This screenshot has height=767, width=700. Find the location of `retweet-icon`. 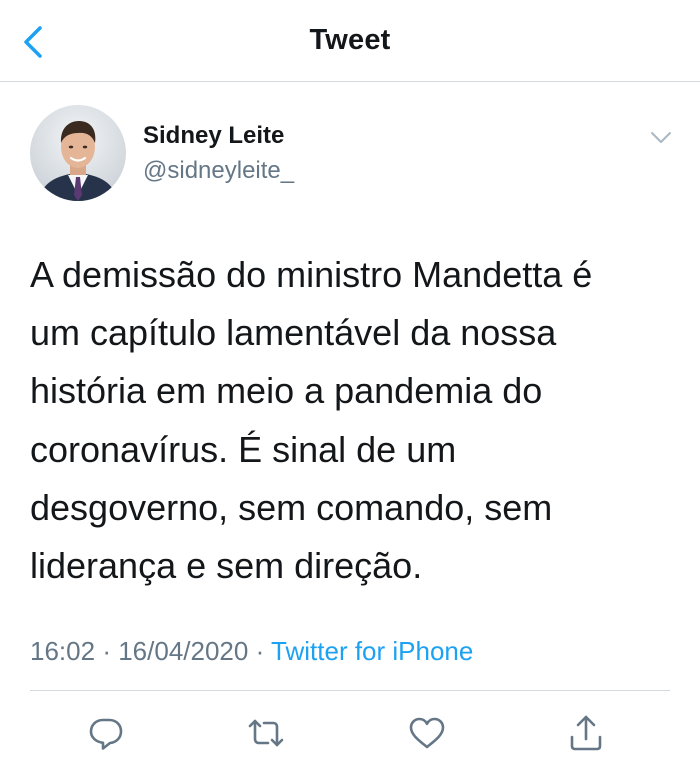

retweet-icon is located at coordinates (266, 733).